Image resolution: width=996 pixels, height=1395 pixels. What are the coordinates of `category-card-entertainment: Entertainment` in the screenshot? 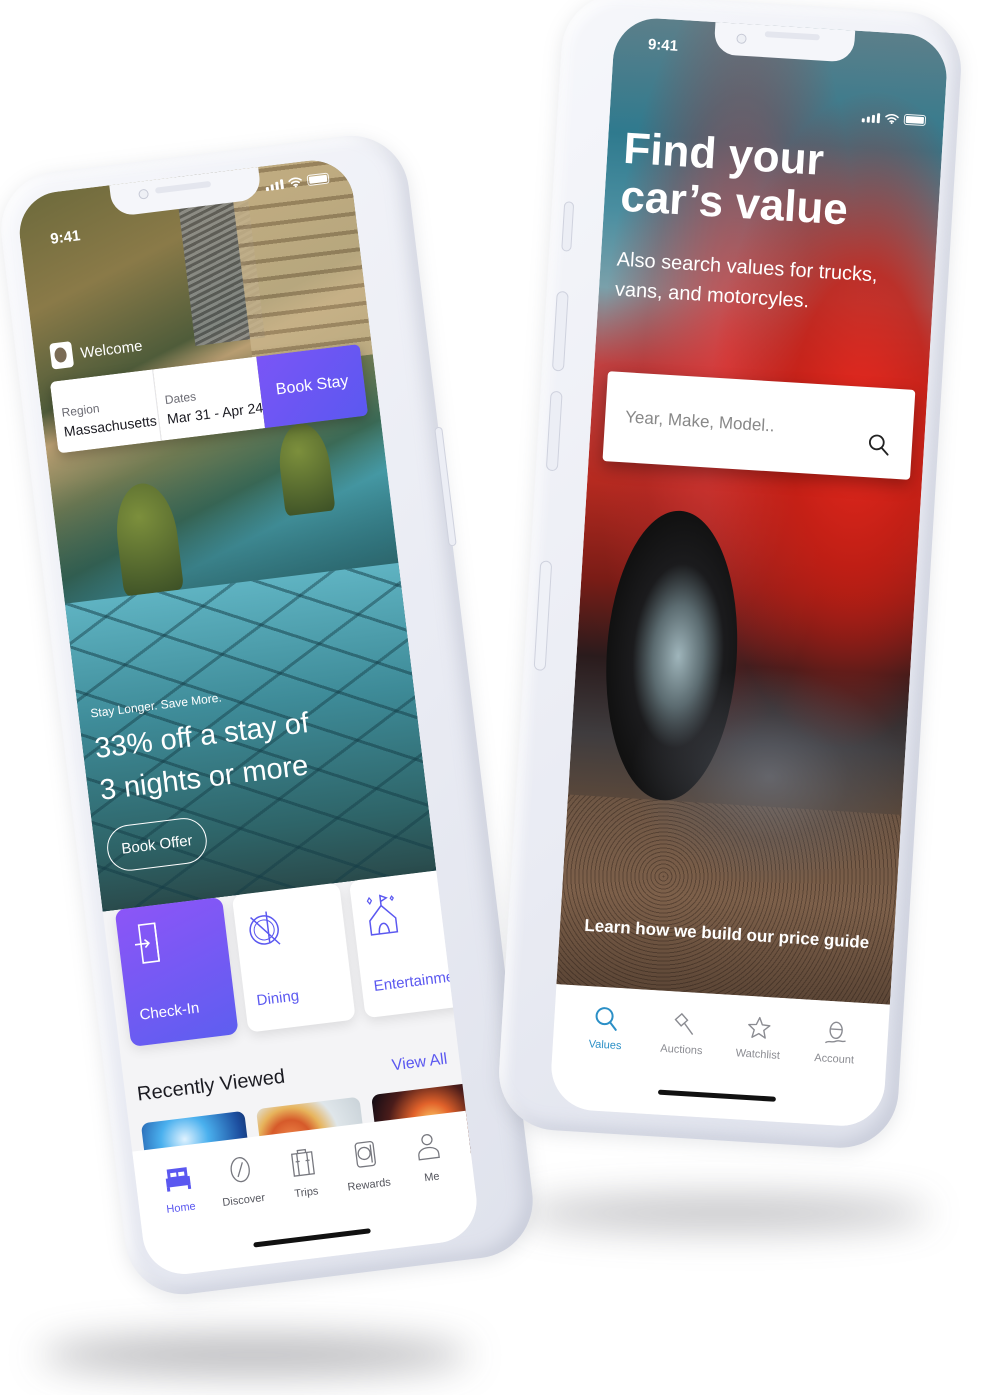 It's located at (408, 944).